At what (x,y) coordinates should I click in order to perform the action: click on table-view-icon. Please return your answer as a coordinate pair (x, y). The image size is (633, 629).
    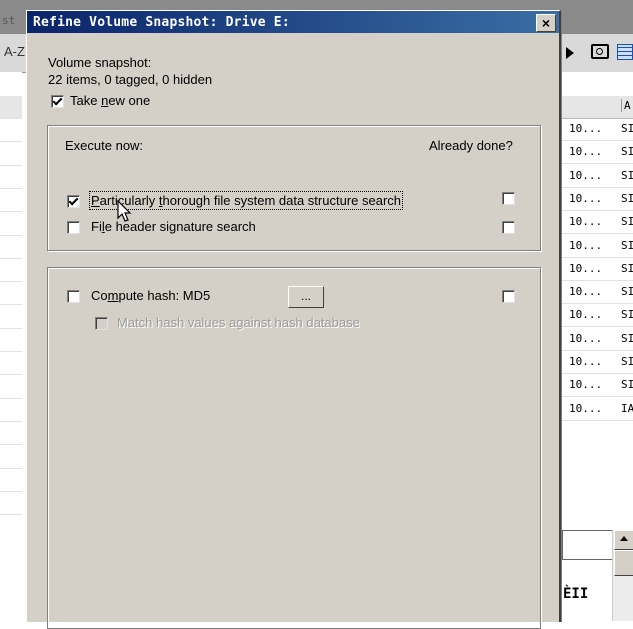
    Looking at the image, I should click on (625, 52).